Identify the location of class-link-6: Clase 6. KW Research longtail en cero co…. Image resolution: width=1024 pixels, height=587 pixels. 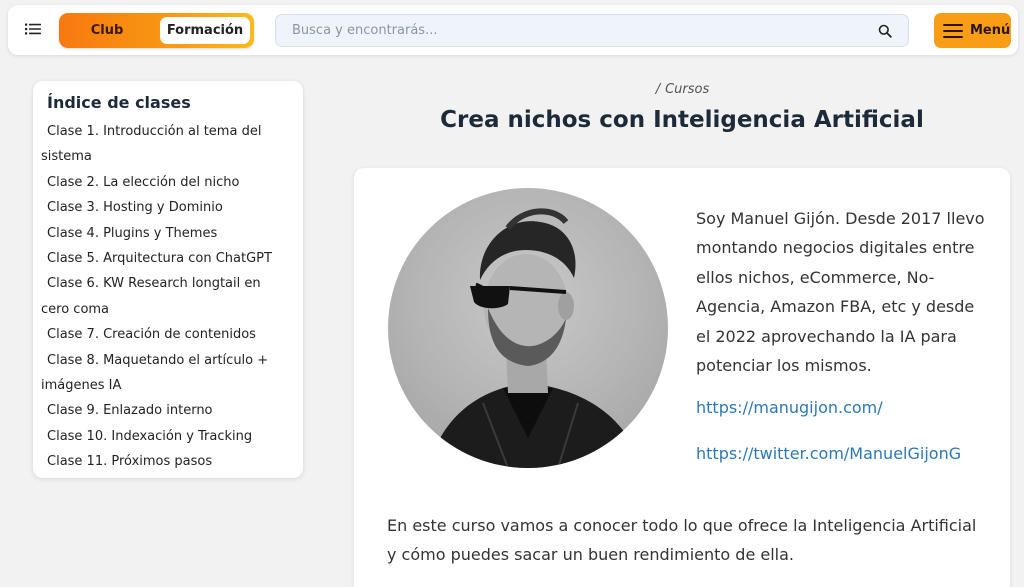
(166, 296).